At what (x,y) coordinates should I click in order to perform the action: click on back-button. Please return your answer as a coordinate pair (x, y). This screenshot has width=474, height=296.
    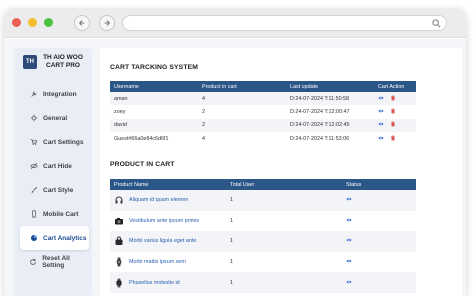
    Looking at the image, I should click on (82, 23).